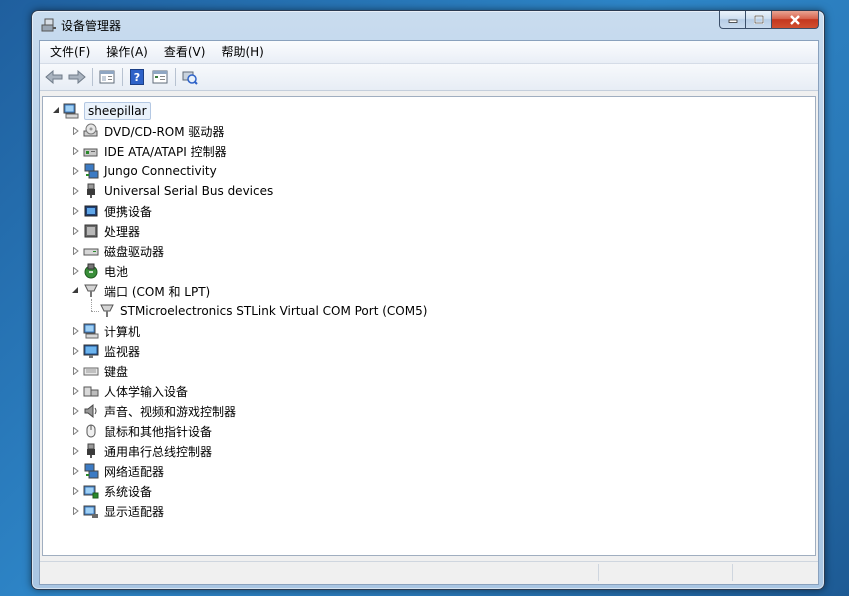 The width and height of the screenshot is (849, 596). I want to click on computer-icon, so click(71, 111).